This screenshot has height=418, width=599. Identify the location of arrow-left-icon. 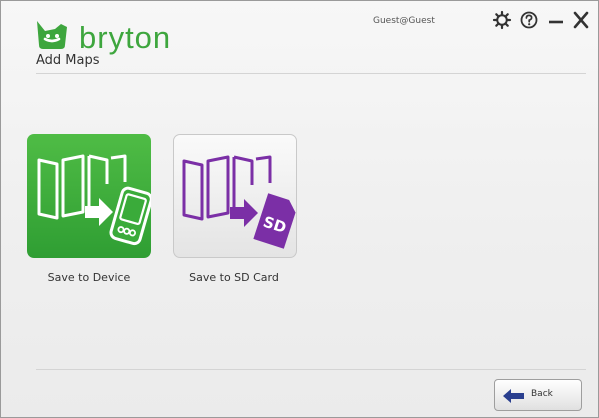
(513, 396).